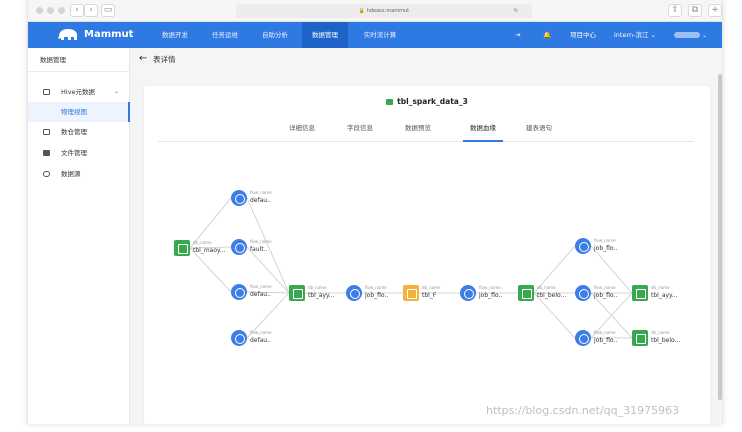 This screenshot has width=742, height=432. I want to click on lineage-node-n7: flow_name job_flo.., so click(378, 295).